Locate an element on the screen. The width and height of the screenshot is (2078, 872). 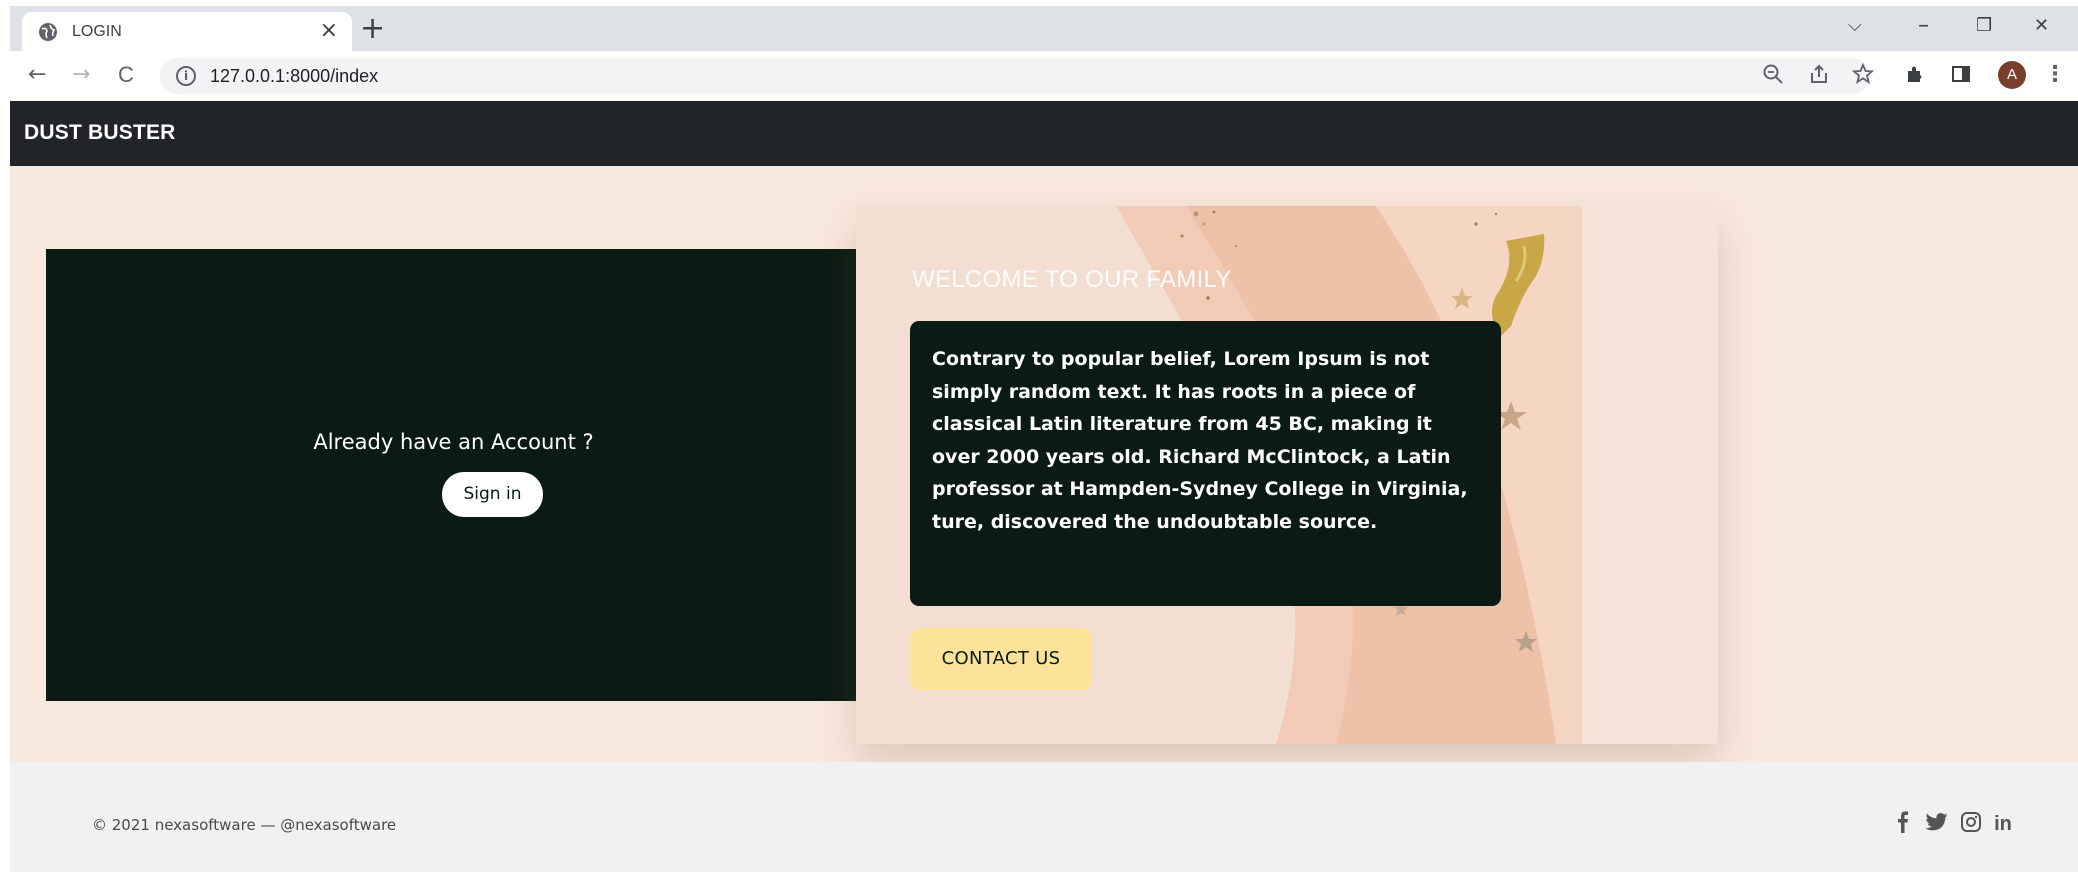
brand-logo: DUST BUSTER is located at coordinates (100, 133).